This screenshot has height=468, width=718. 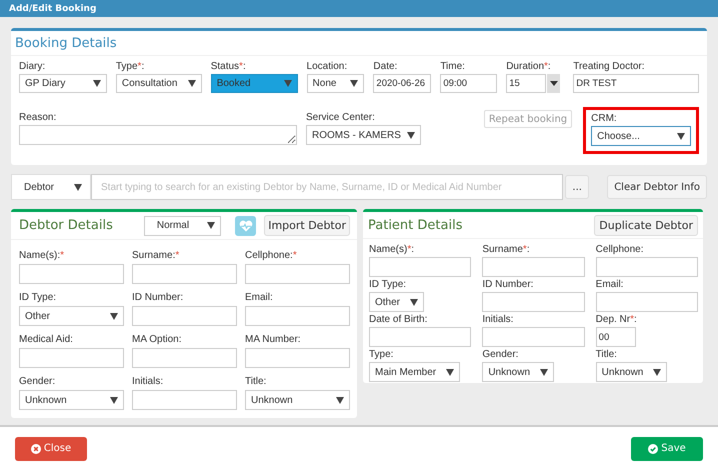 I want to click on dropdown: Main Member, so click(x=414, y=372).